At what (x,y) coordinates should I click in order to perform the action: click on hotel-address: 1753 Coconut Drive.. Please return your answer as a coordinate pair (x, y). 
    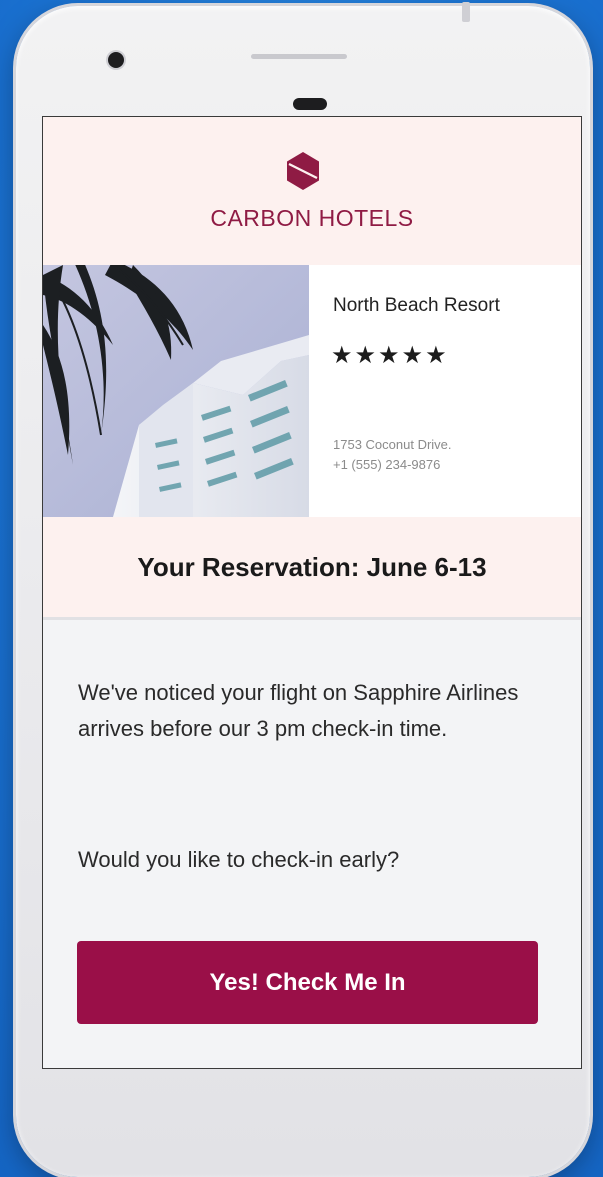
    Looking at the image, I should click on (392, 444).